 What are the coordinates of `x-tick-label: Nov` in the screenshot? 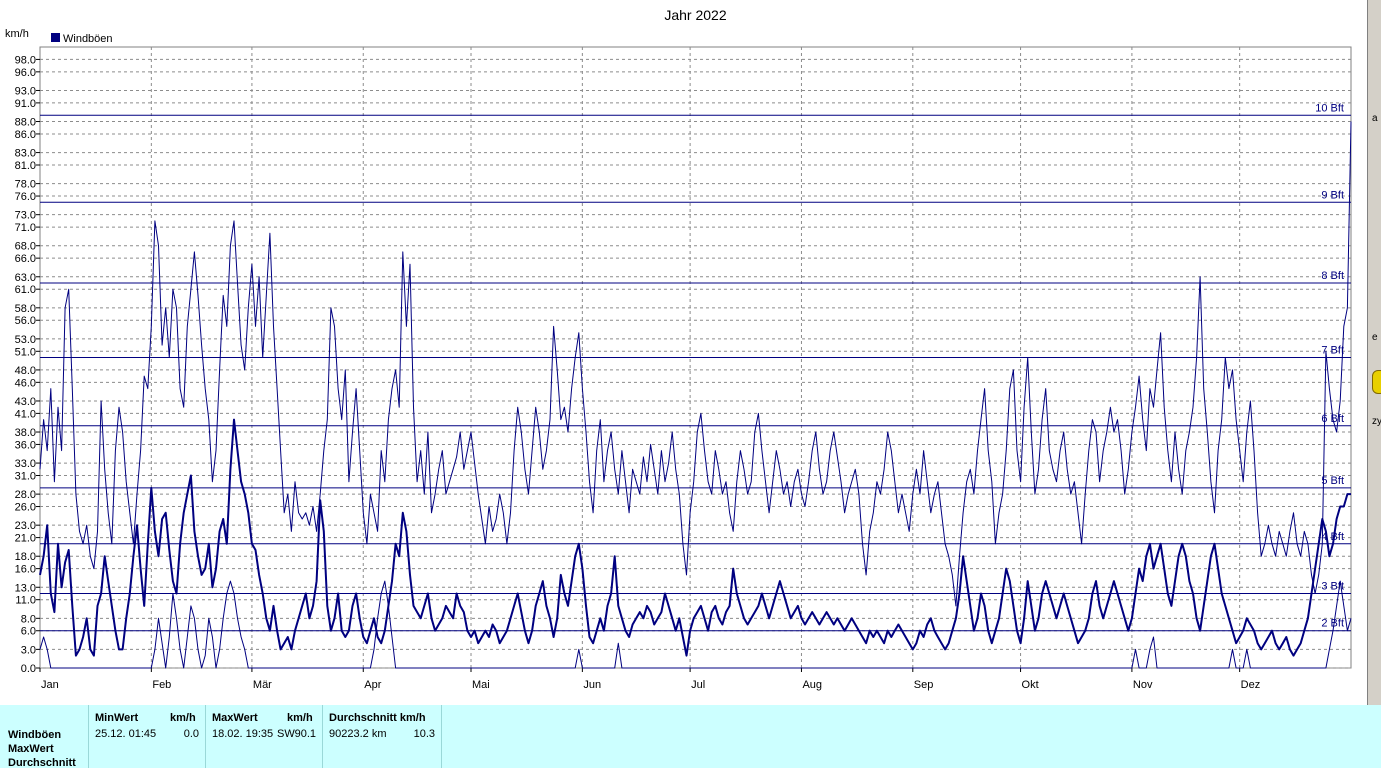 It's located at (1143, 685).